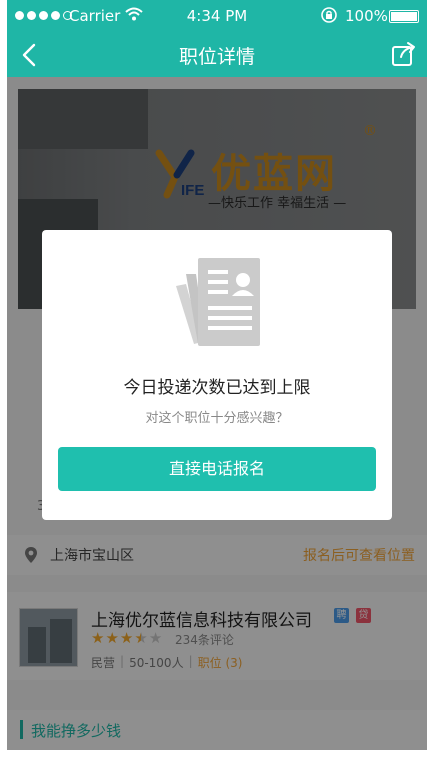  I want to click on phone-signup-button: 直接电话报名, so click(217, 469).